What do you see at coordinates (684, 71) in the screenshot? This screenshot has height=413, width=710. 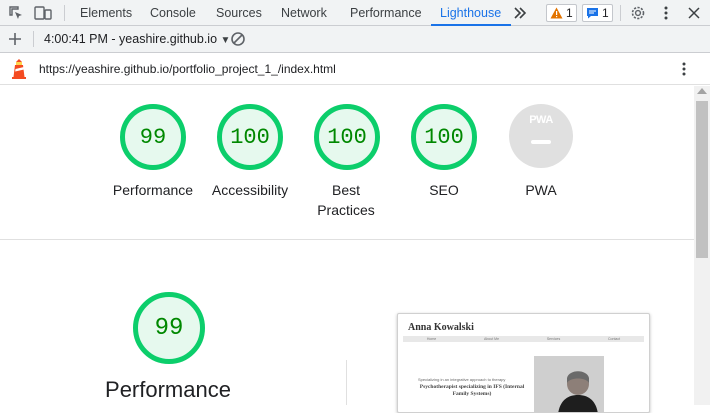 I see `report-menu-icon` at bounding box center [684, 71].